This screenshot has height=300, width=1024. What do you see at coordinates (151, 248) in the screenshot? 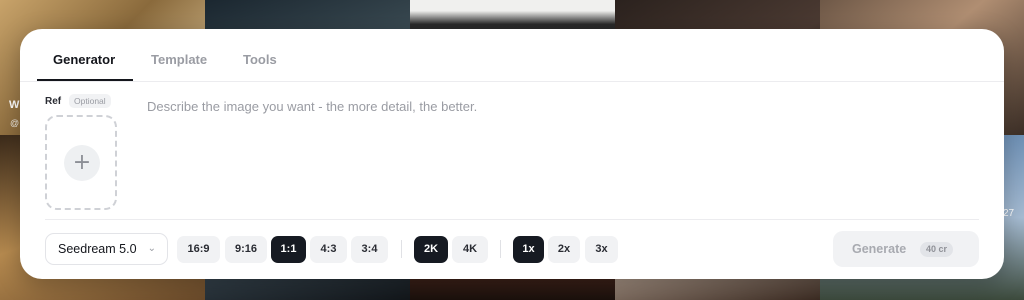
I see `chevron-down-icon: ⌄` at bounding box center [151, 248].